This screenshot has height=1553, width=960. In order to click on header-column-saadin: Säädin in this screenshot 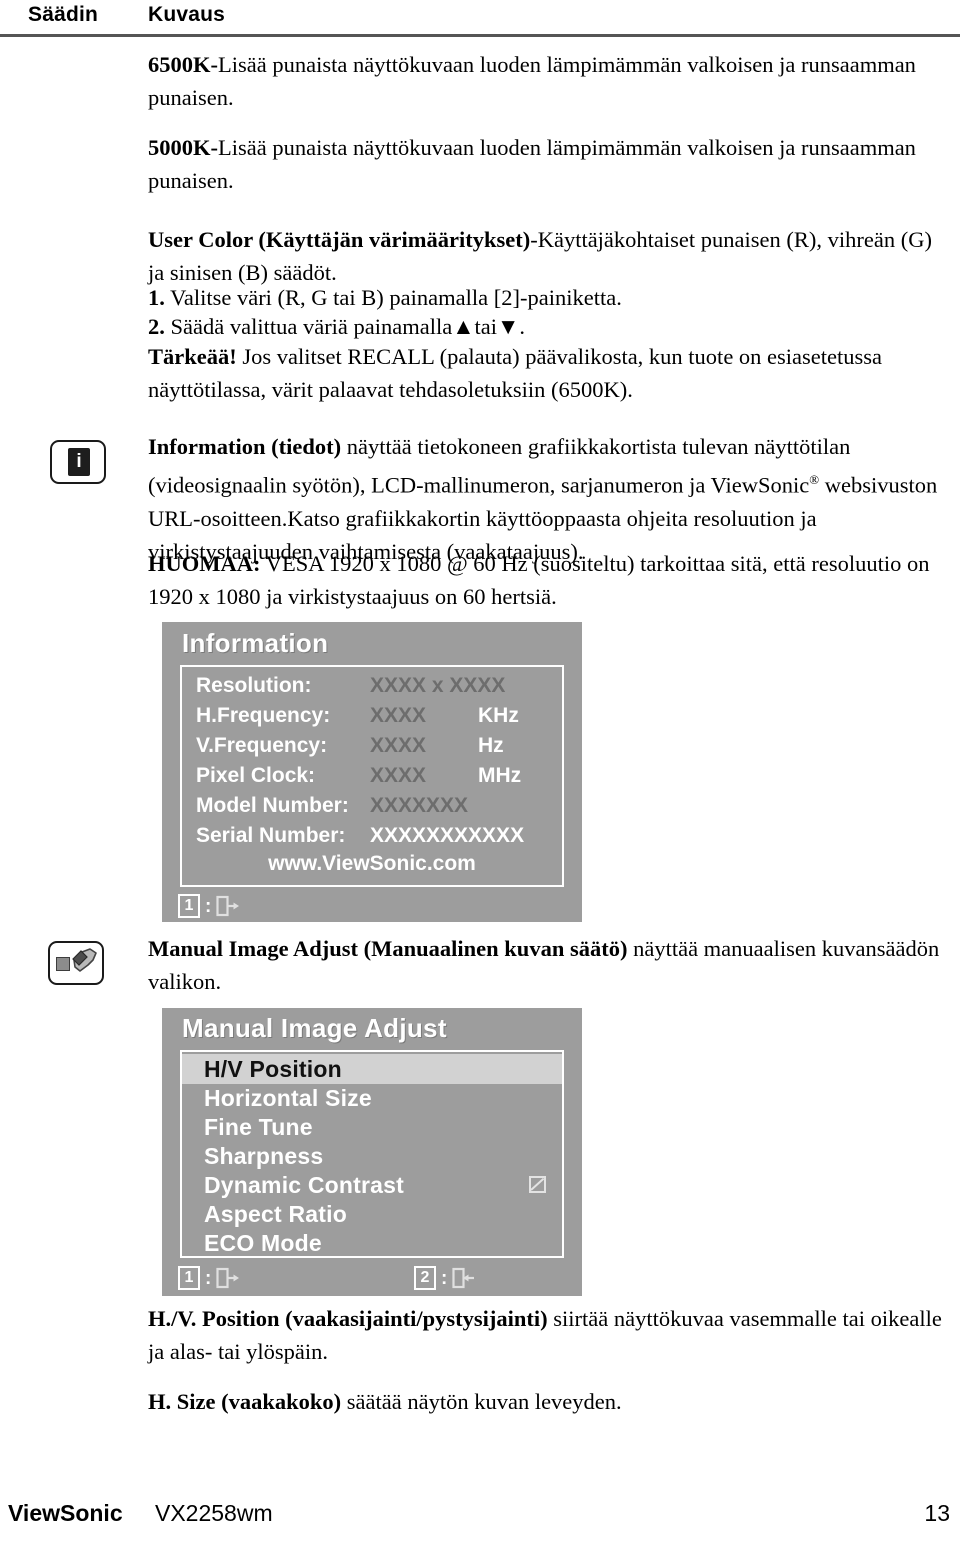, I will do `click(63, 14)`.